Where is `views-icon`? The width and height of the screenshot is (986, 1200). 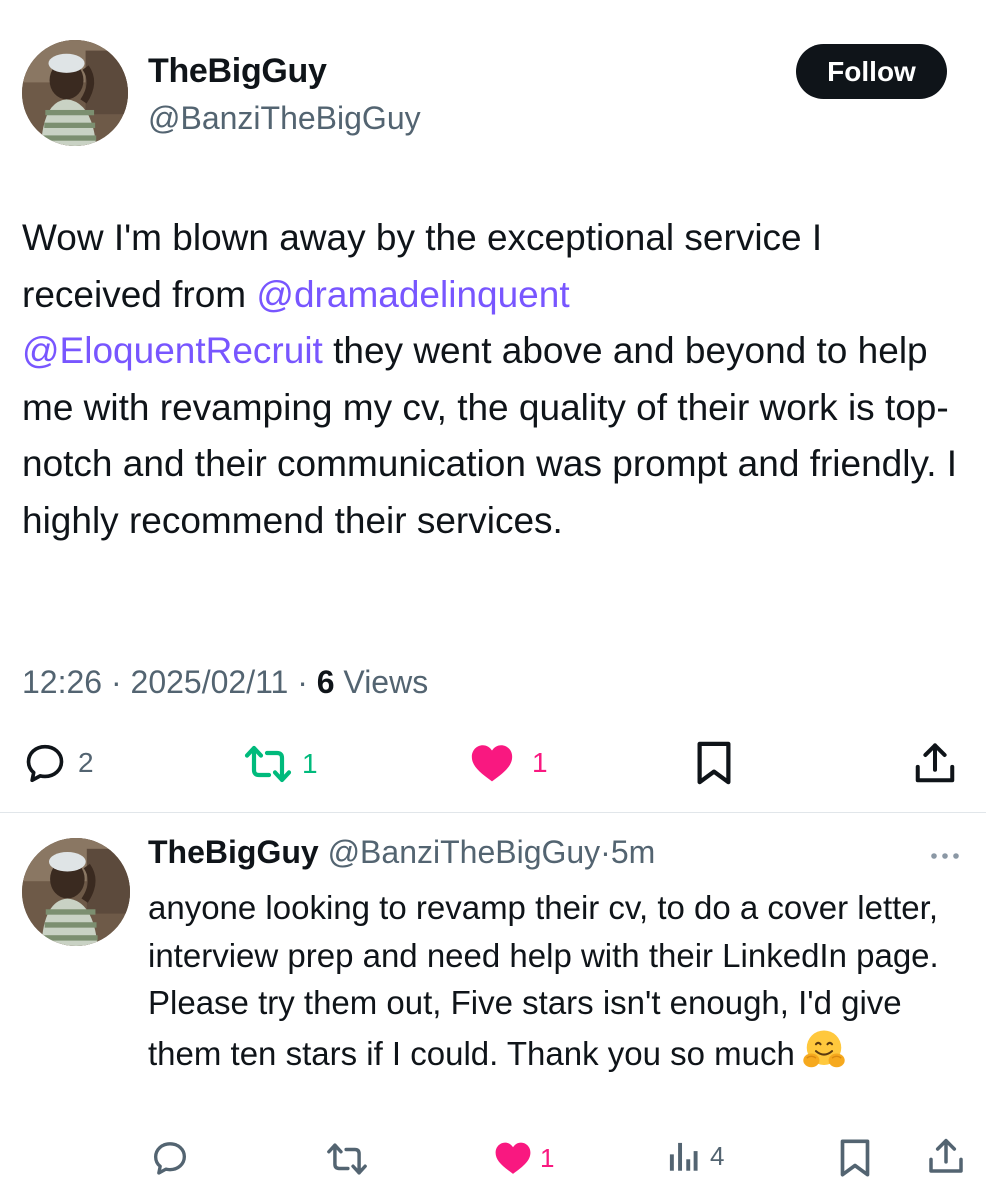
views-icon is located at coordinates (683, 1156).